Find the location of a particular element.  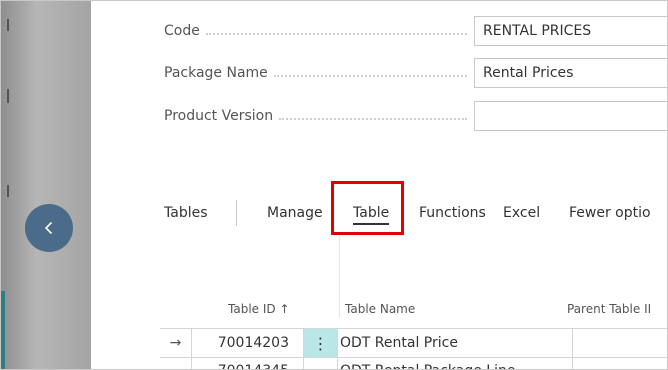

tables-title: Tables is located at coordinates (186, 213).